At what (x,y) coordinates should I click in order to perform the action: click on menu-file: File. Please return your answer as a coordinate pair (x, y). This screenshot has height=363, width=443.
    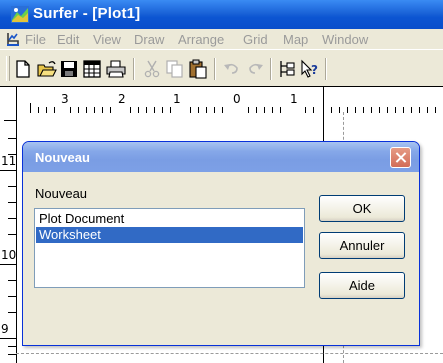
    Looking at the image, I should click on (35, 39).